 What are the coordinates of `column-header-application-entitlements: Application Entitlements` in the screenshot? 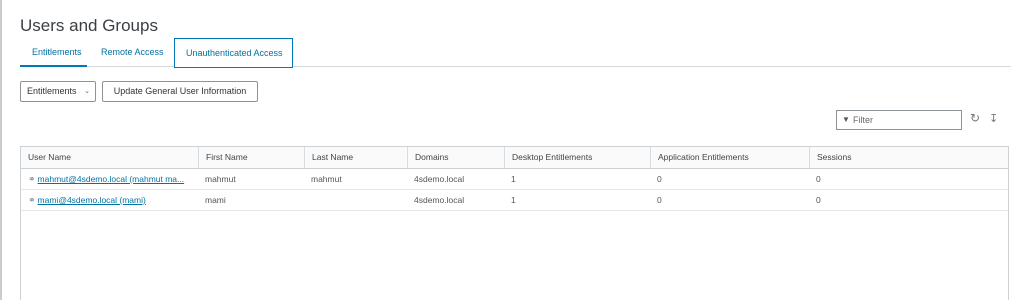 It's located at (729, 158).